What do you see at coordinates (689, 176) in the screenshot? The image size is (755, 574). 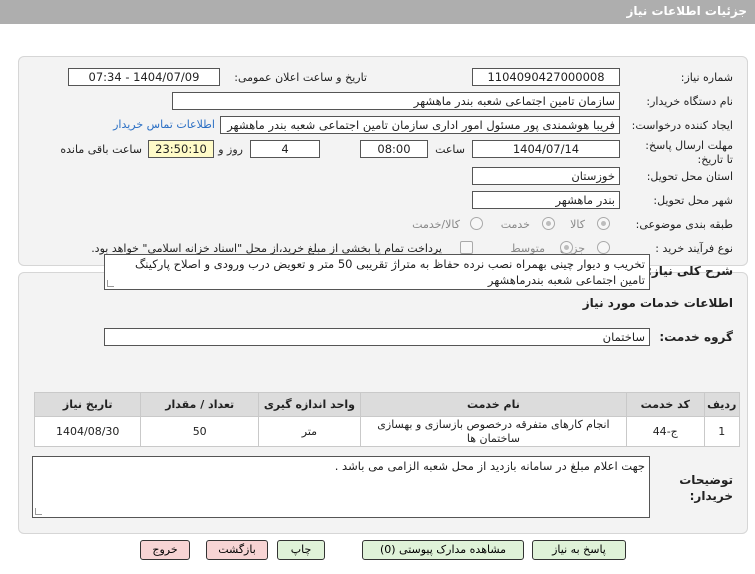 I see `province-label: استان محل تحویل:` at bounding box center [689, 176].